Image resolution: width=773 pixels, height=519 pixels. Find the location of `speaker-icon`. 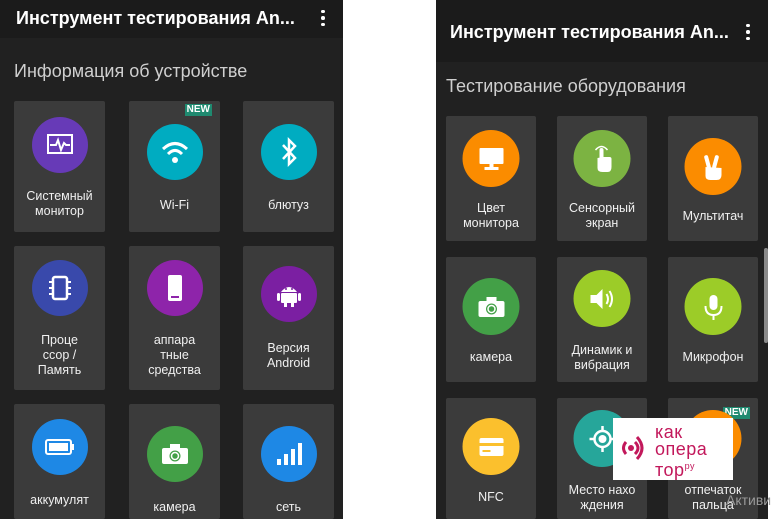

speaker-icon is located at coordinates (602, 298).